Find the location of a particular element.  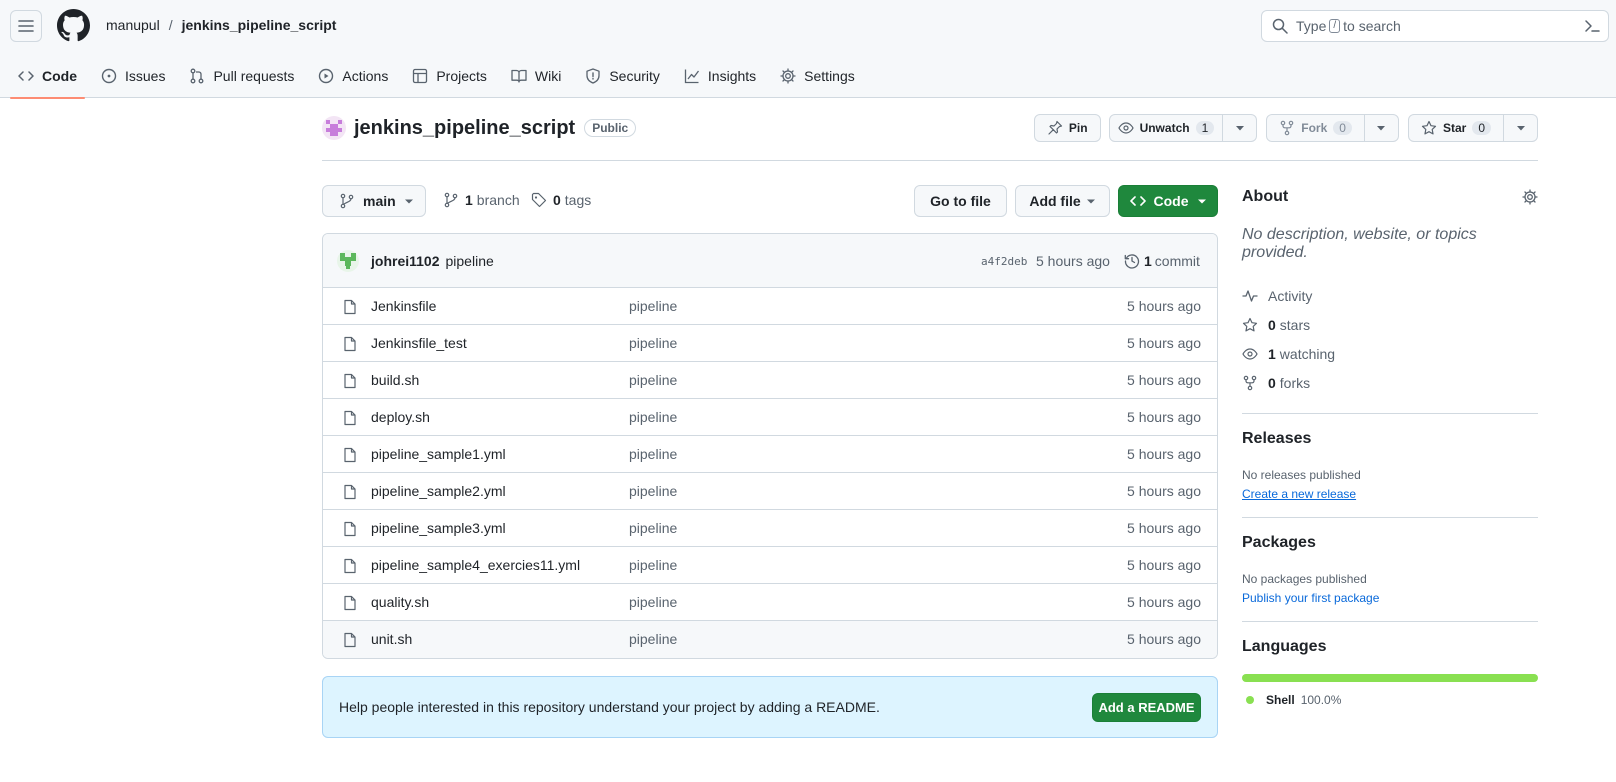

file-name: pipeline_sample3.yml is located at coordinates (438, 528).